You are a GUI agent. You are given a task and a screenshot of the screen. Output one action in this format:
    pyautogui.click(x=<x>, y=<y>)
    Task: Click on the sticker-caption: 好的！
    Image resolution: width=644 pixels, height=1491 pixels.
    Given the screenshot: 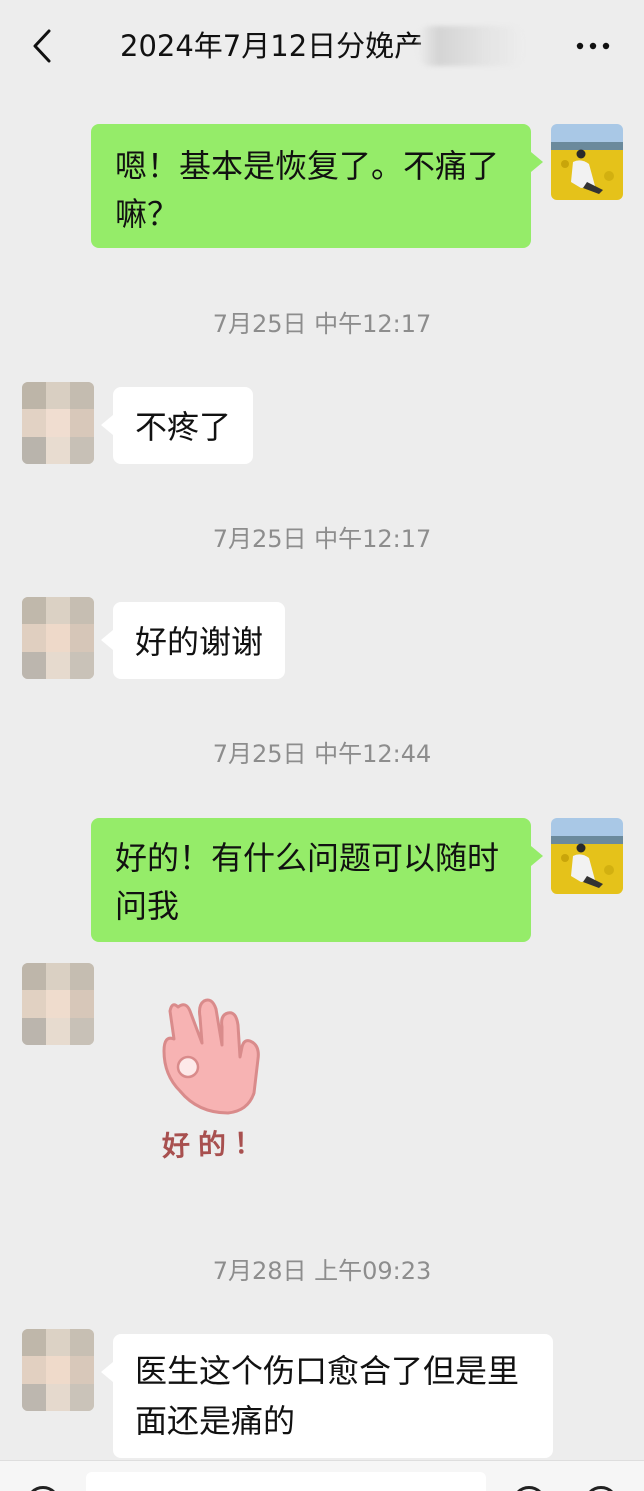 What is the action you would take?
    pyautogui.click(x=216, y=1144)
    